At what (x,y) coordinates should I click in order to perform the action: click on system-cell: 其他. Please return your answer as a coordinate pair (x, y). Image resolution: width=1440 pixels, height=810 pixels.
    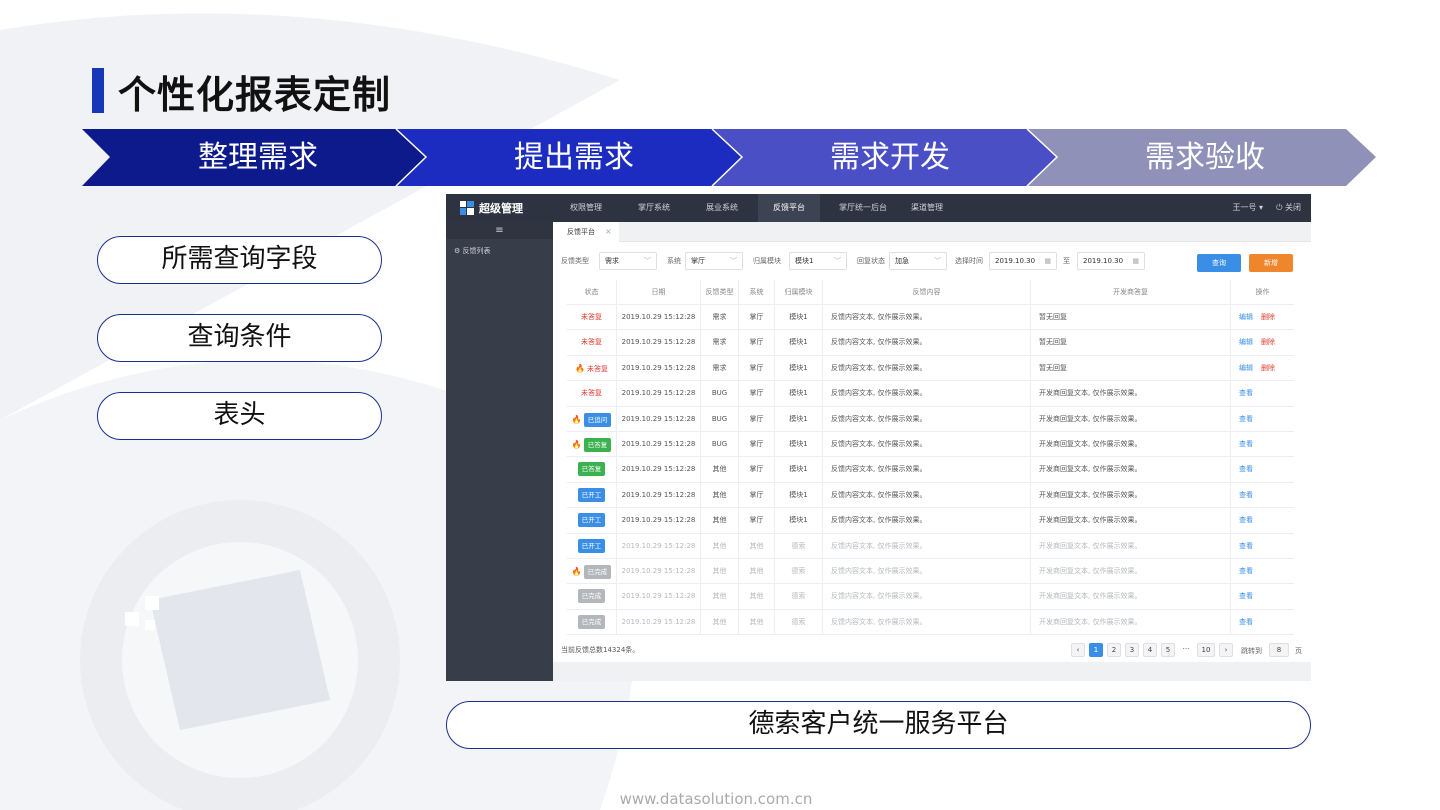
    Looking at the image, I should click on (757, 571).